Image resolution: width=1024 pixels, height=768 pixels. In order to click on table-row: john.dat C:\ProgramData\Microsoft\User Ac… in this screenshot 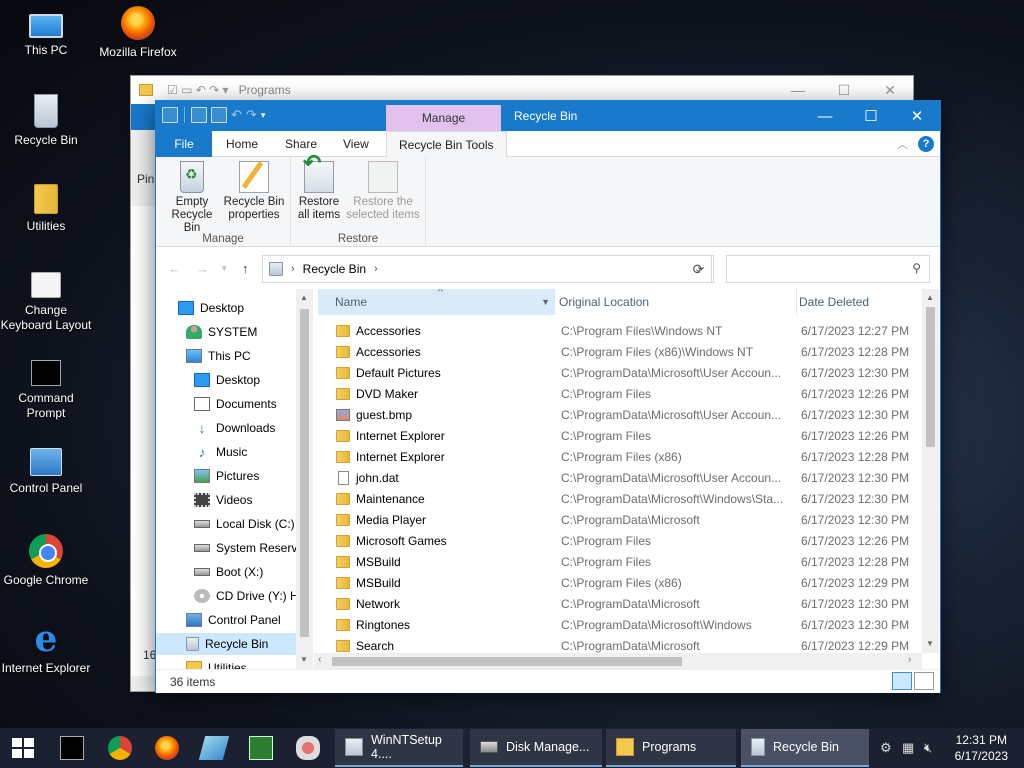, I will do `click(618, 478)`.